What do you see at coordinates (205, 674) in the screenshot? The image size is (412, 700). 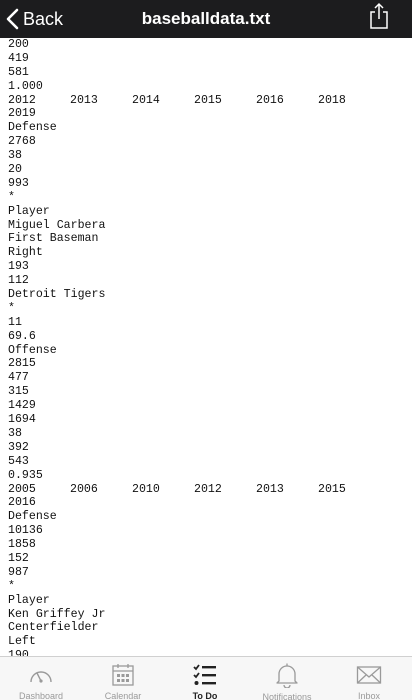 I see `checklist-icon` at bounding box center [205, 674].